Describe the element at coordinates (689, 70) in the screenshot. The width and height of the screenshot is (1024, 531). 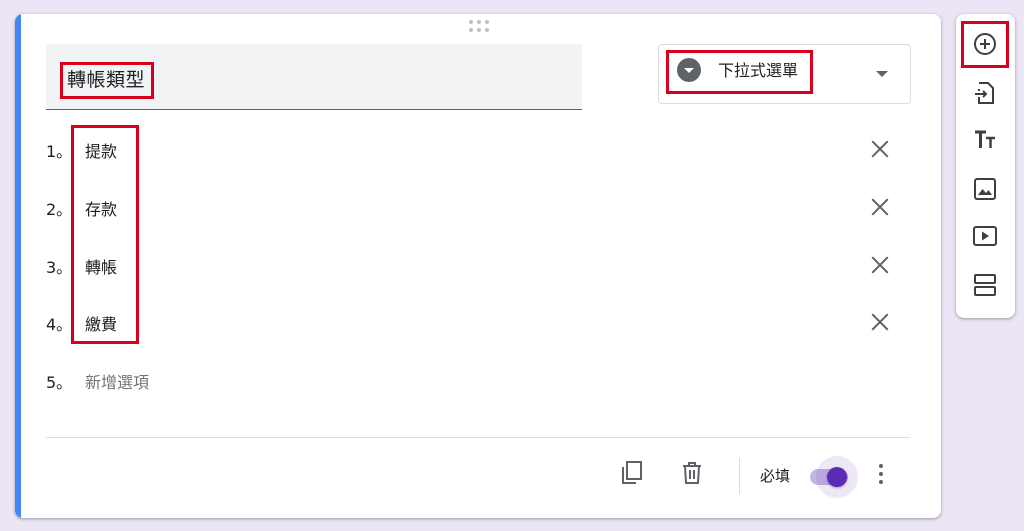
I see `dropdown-type-icon` at that location.